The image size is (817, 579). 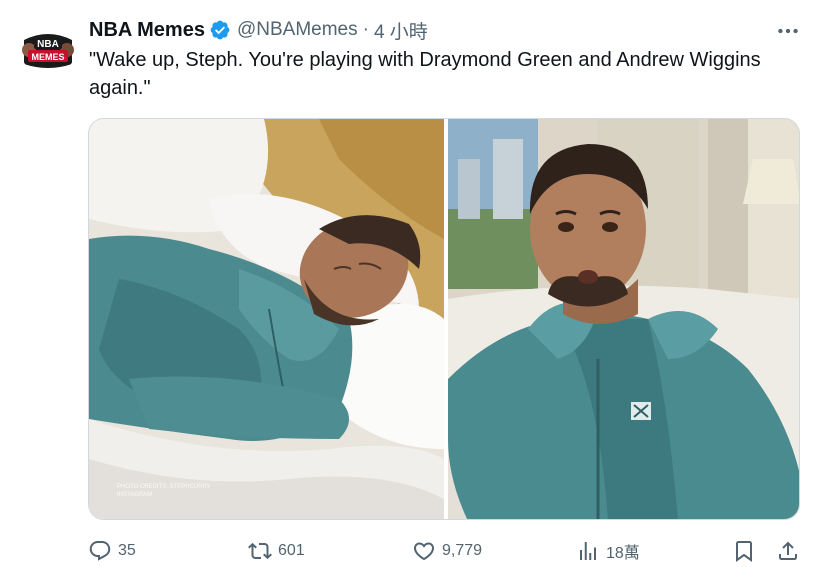 I want to click on repost-count: 601, so click(x=291, y=550).